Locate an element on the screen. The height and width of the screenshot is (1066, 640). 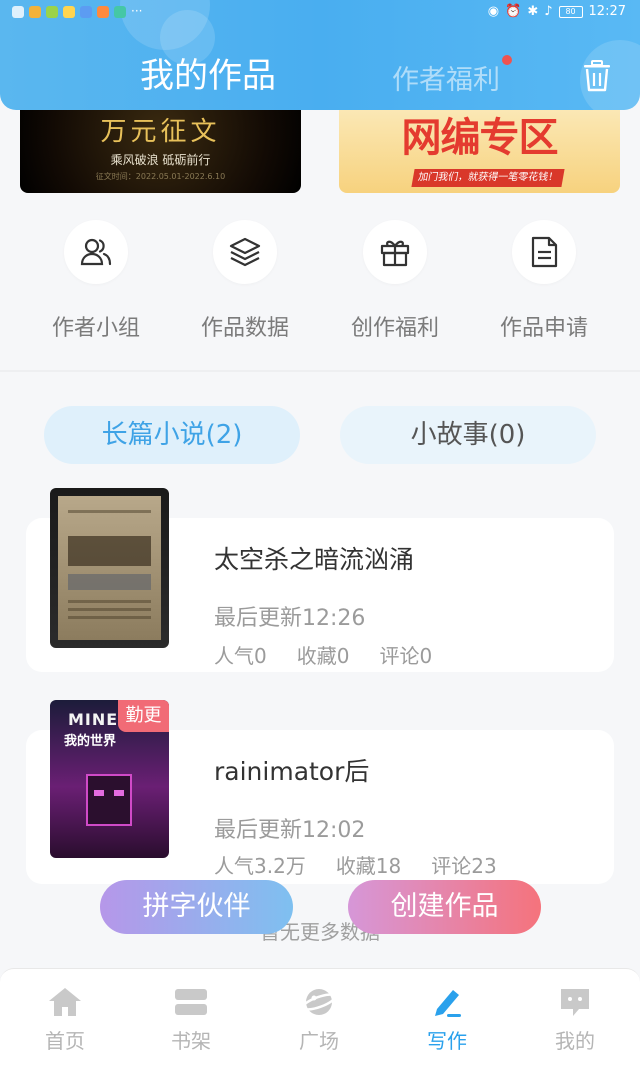
battery-icon: 80 is located at coordinates (570, 11).